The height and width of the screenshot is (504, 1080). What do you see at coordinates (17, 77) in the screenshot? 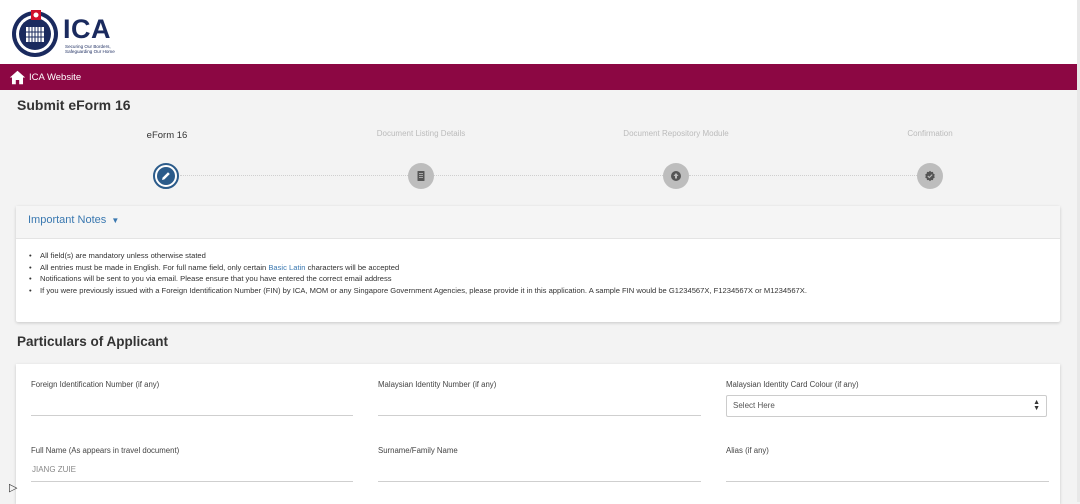
I see `home-icon` at bounding box center [17, 77].